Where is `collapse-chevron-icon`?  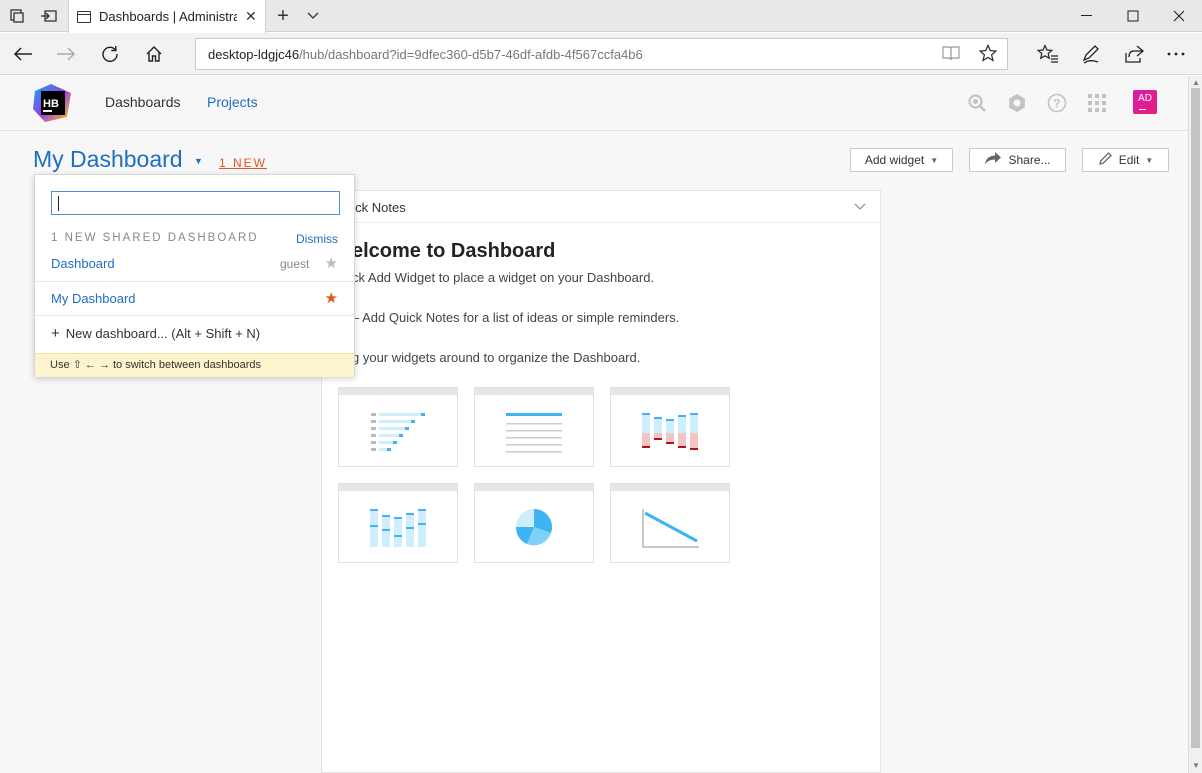
collapse-chevron-icon is located at coordinates (860, 206).